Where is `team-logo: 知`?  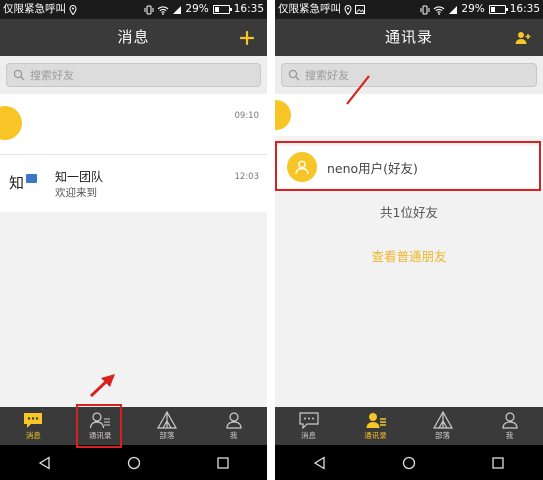
team-logo: 知 is located at coordinates (23, 182).